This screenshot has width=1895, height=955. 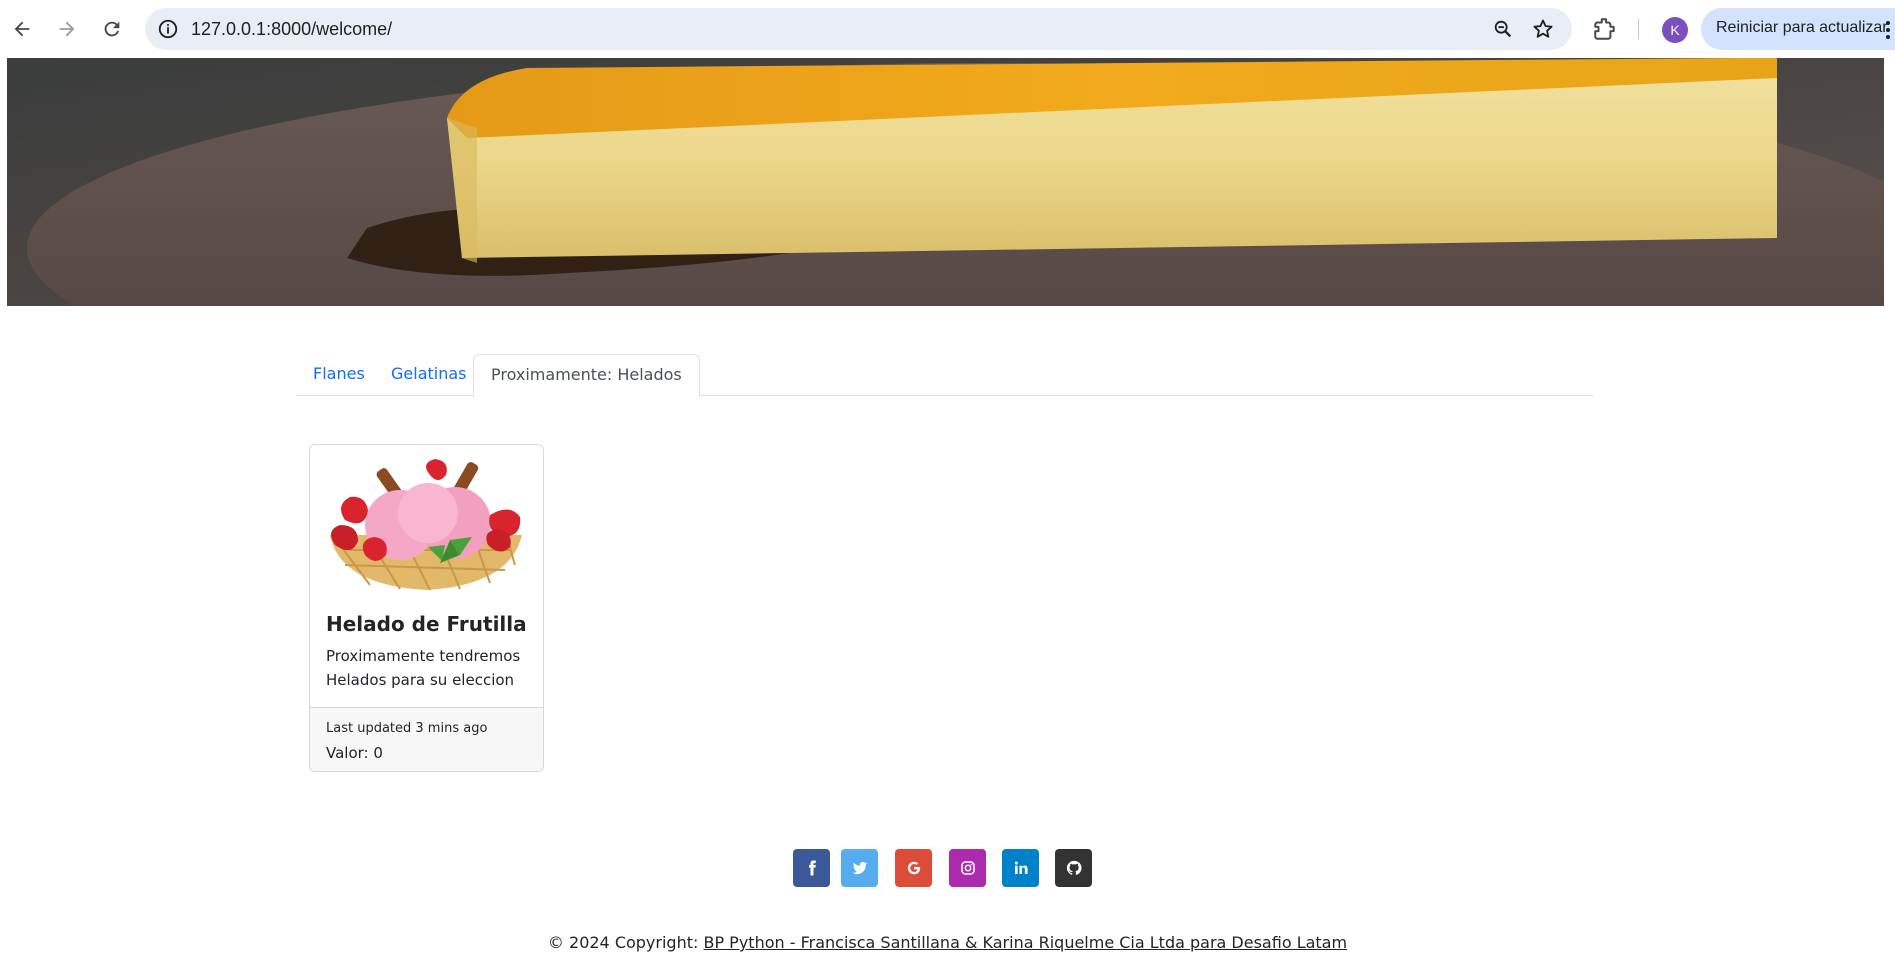 What do you see at coordinates (858, 29) in the screenshot?
I see `address-bar: 127.0.0.1:8000/welcome/` at bounding box center [858, 29].